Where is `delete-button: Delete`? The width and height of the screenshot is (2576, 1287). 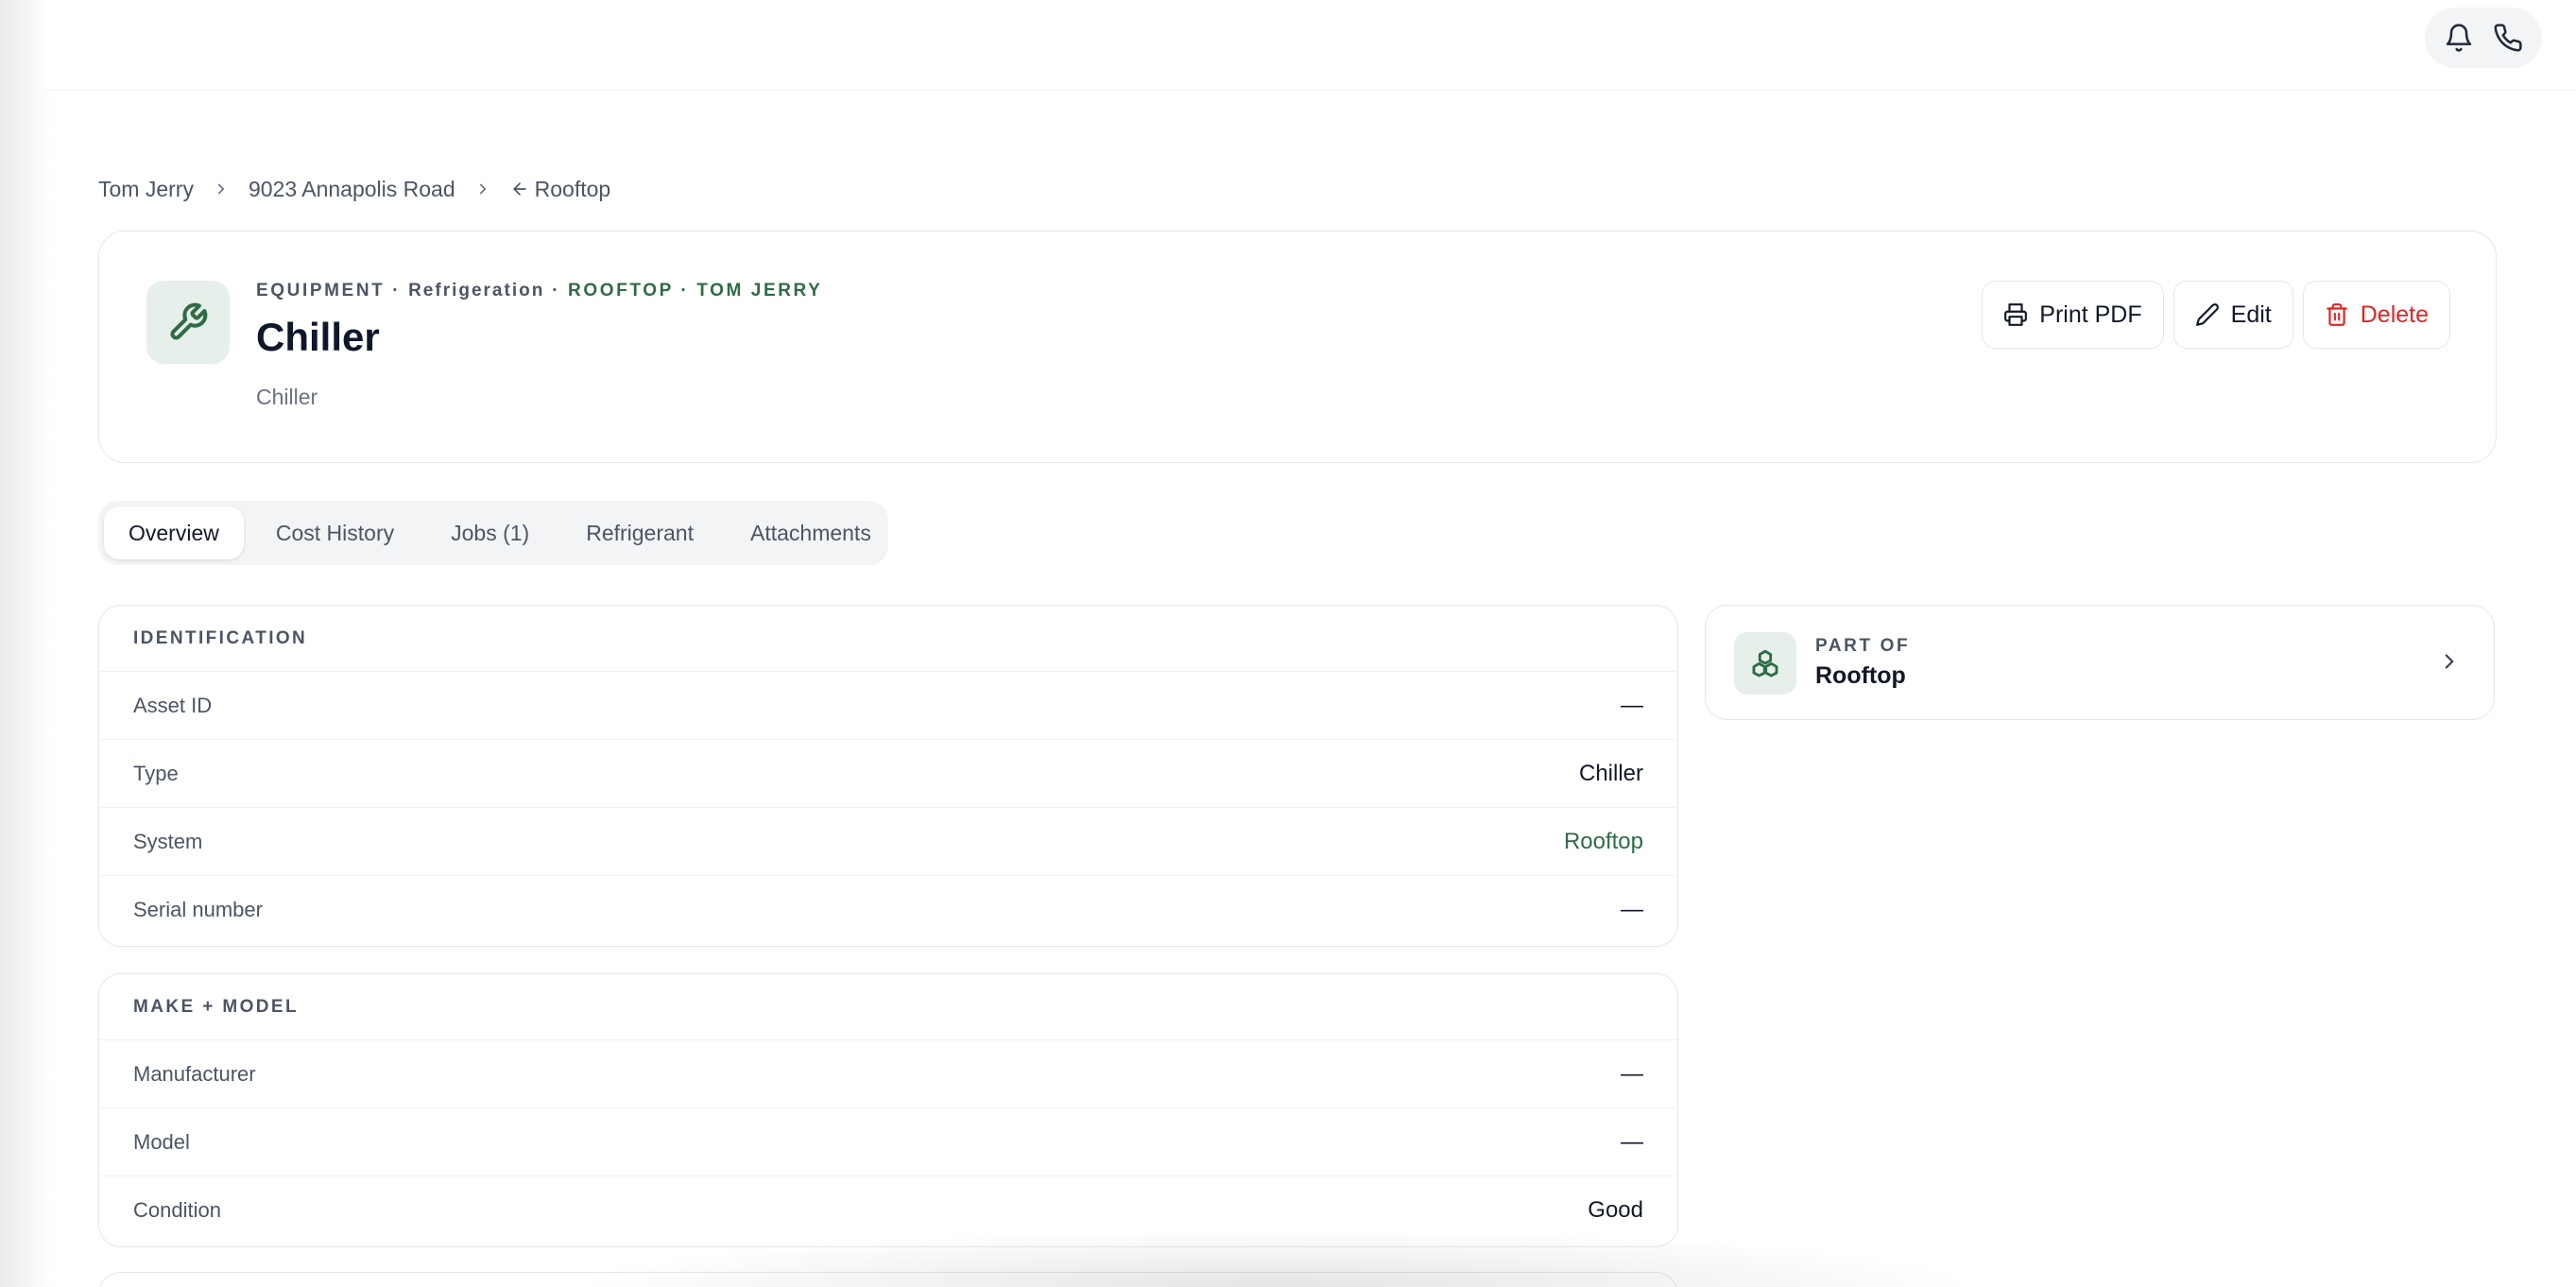
delete-button: Delete is located at coordinates (2376, 315).